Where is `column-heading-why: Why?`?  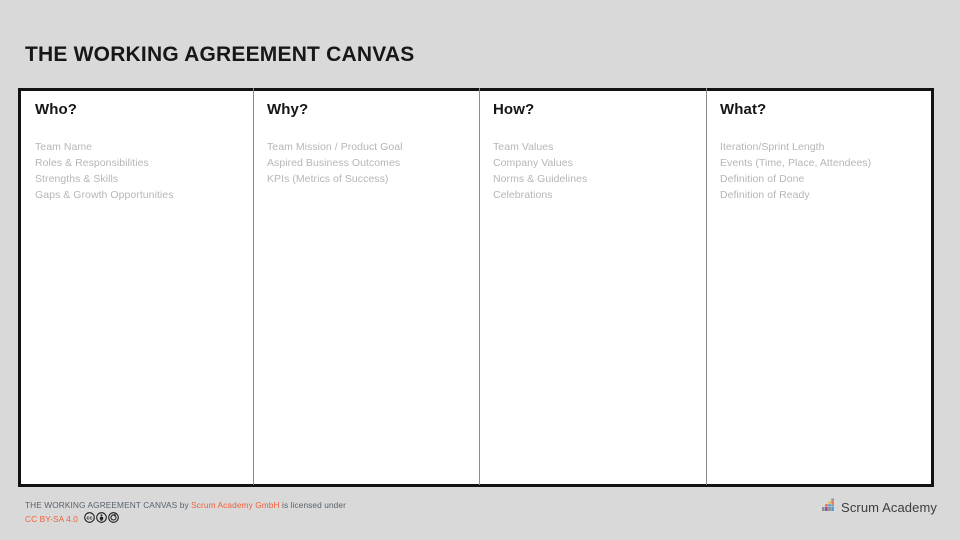
column-heading-why: Why? is located at coordinates (288, 109).